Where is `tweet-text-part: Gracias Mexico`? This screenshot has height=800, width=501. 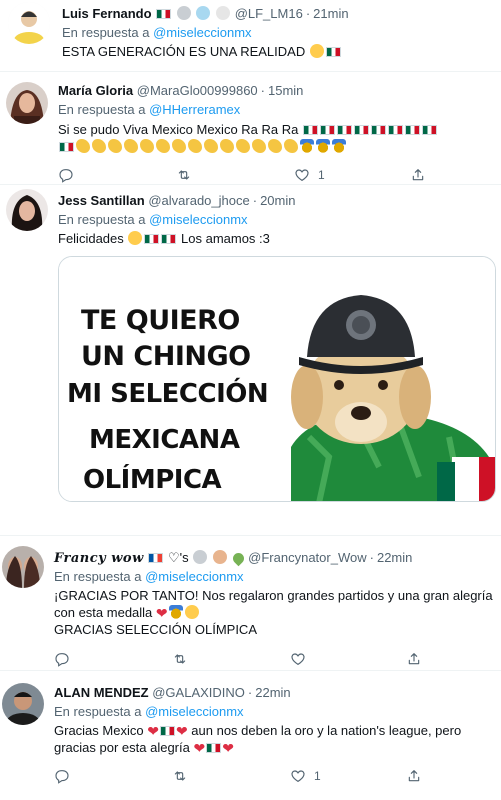
tweet-text-part: Gracias Mexico is located at coordinates (99, 730).